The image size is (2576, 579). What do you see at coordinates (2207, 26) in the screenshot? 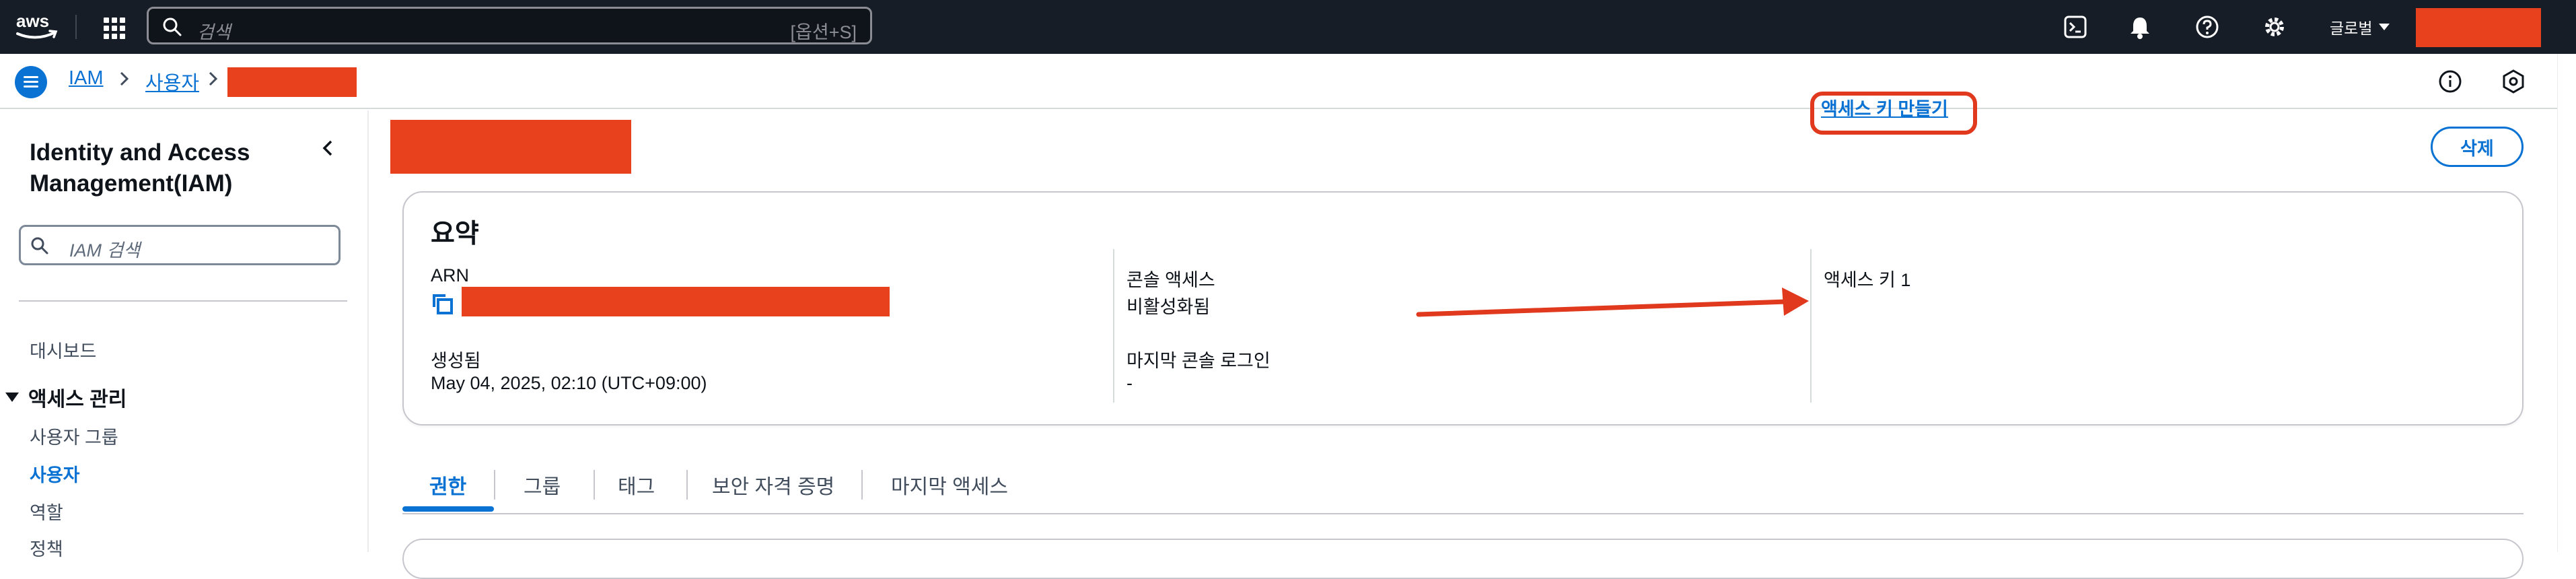
I see `help-icon` at bounding box center [2207, 26].